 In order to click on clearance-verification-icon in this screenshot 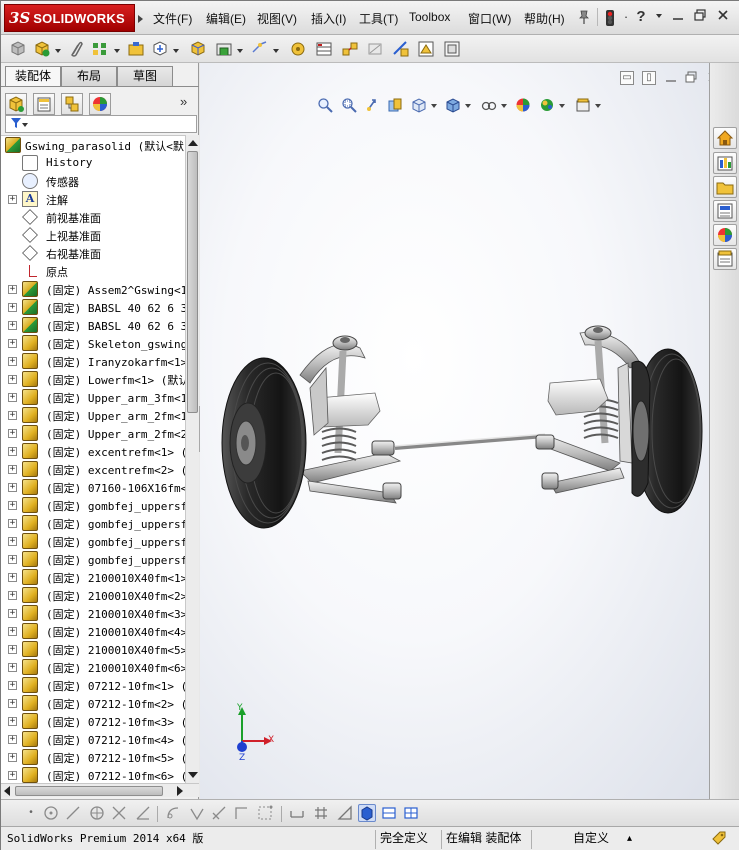, I will do `click(426, 49)`.